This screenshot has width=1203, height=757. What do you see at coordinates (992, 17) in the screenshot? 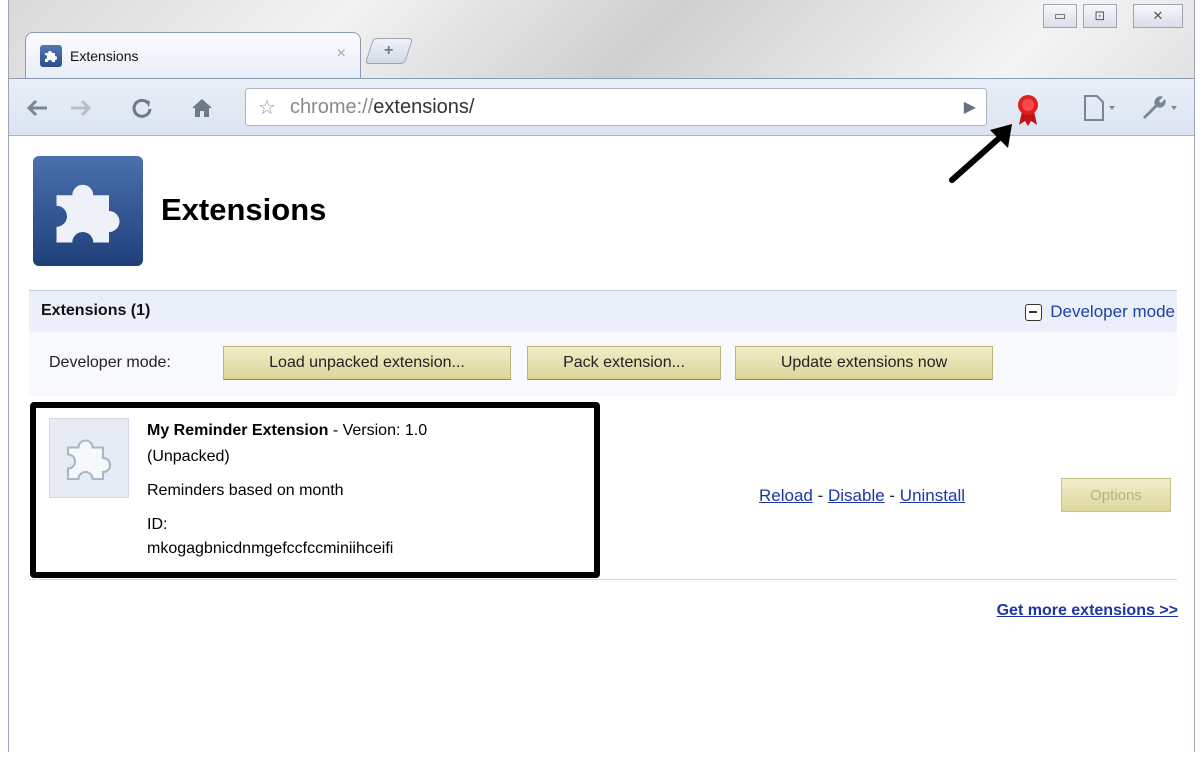
I see `window-label: Google` at bounding box center [992, 17].